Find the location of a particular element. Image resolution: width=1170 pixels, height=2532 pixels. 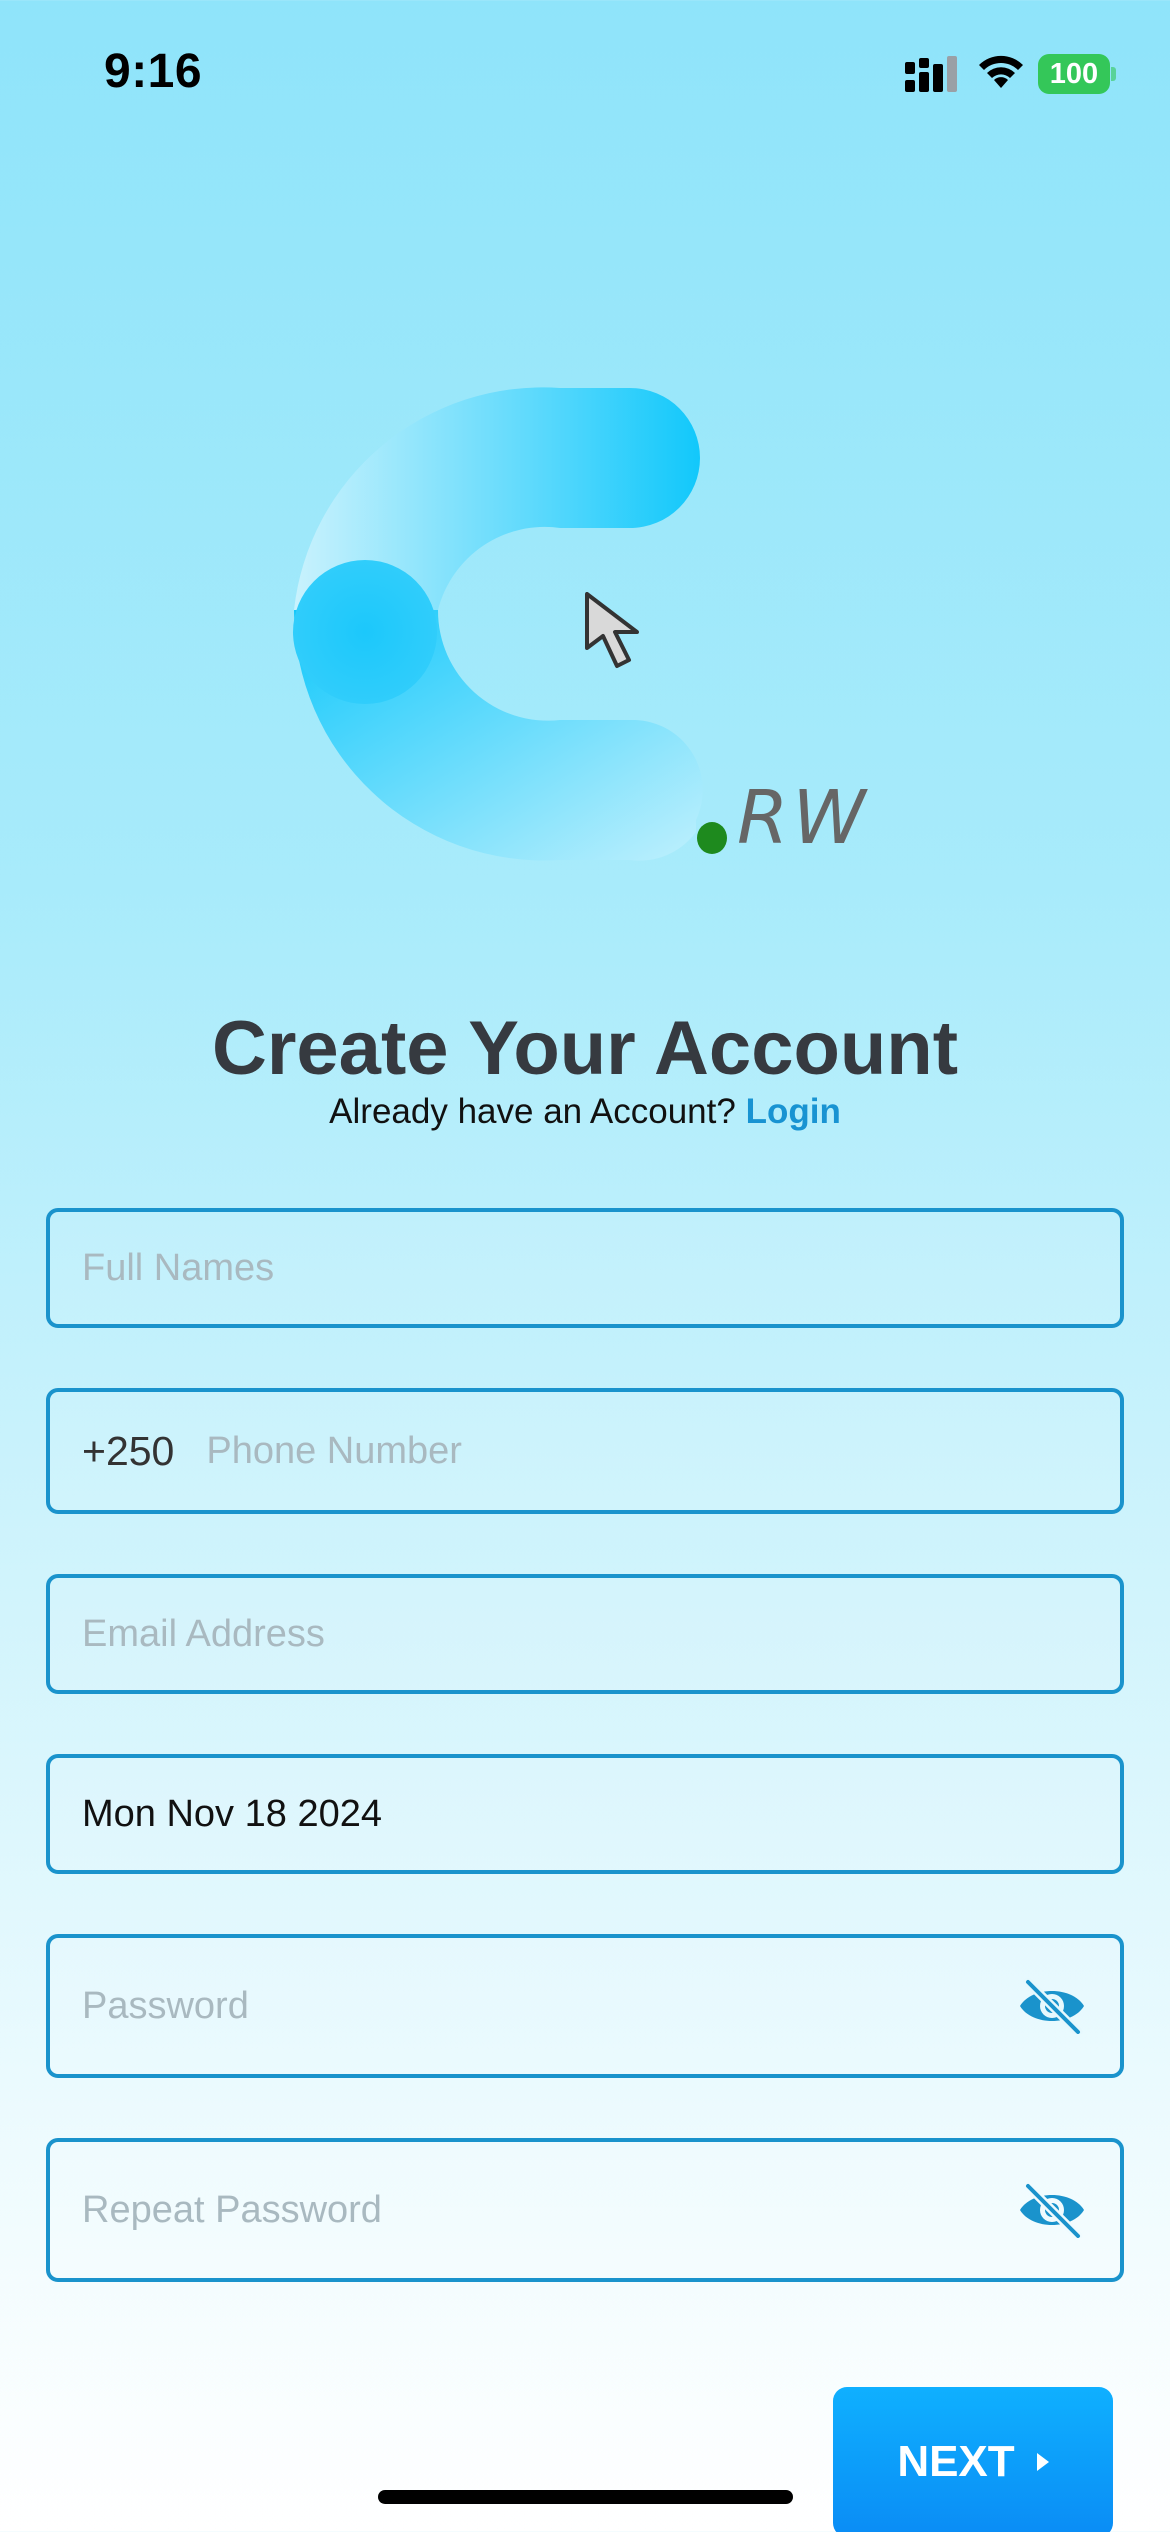

date-value: Mon Nov 18 2024 is located at coordinates (232, 1813).